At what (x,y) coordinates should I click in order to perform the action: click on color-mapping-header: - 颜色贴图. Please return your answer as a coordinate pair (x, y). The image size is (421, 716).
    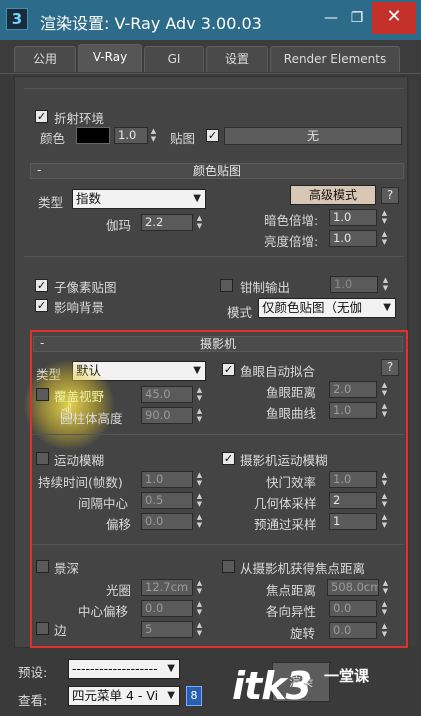
    Looking at the image, I should click on (217, 171).